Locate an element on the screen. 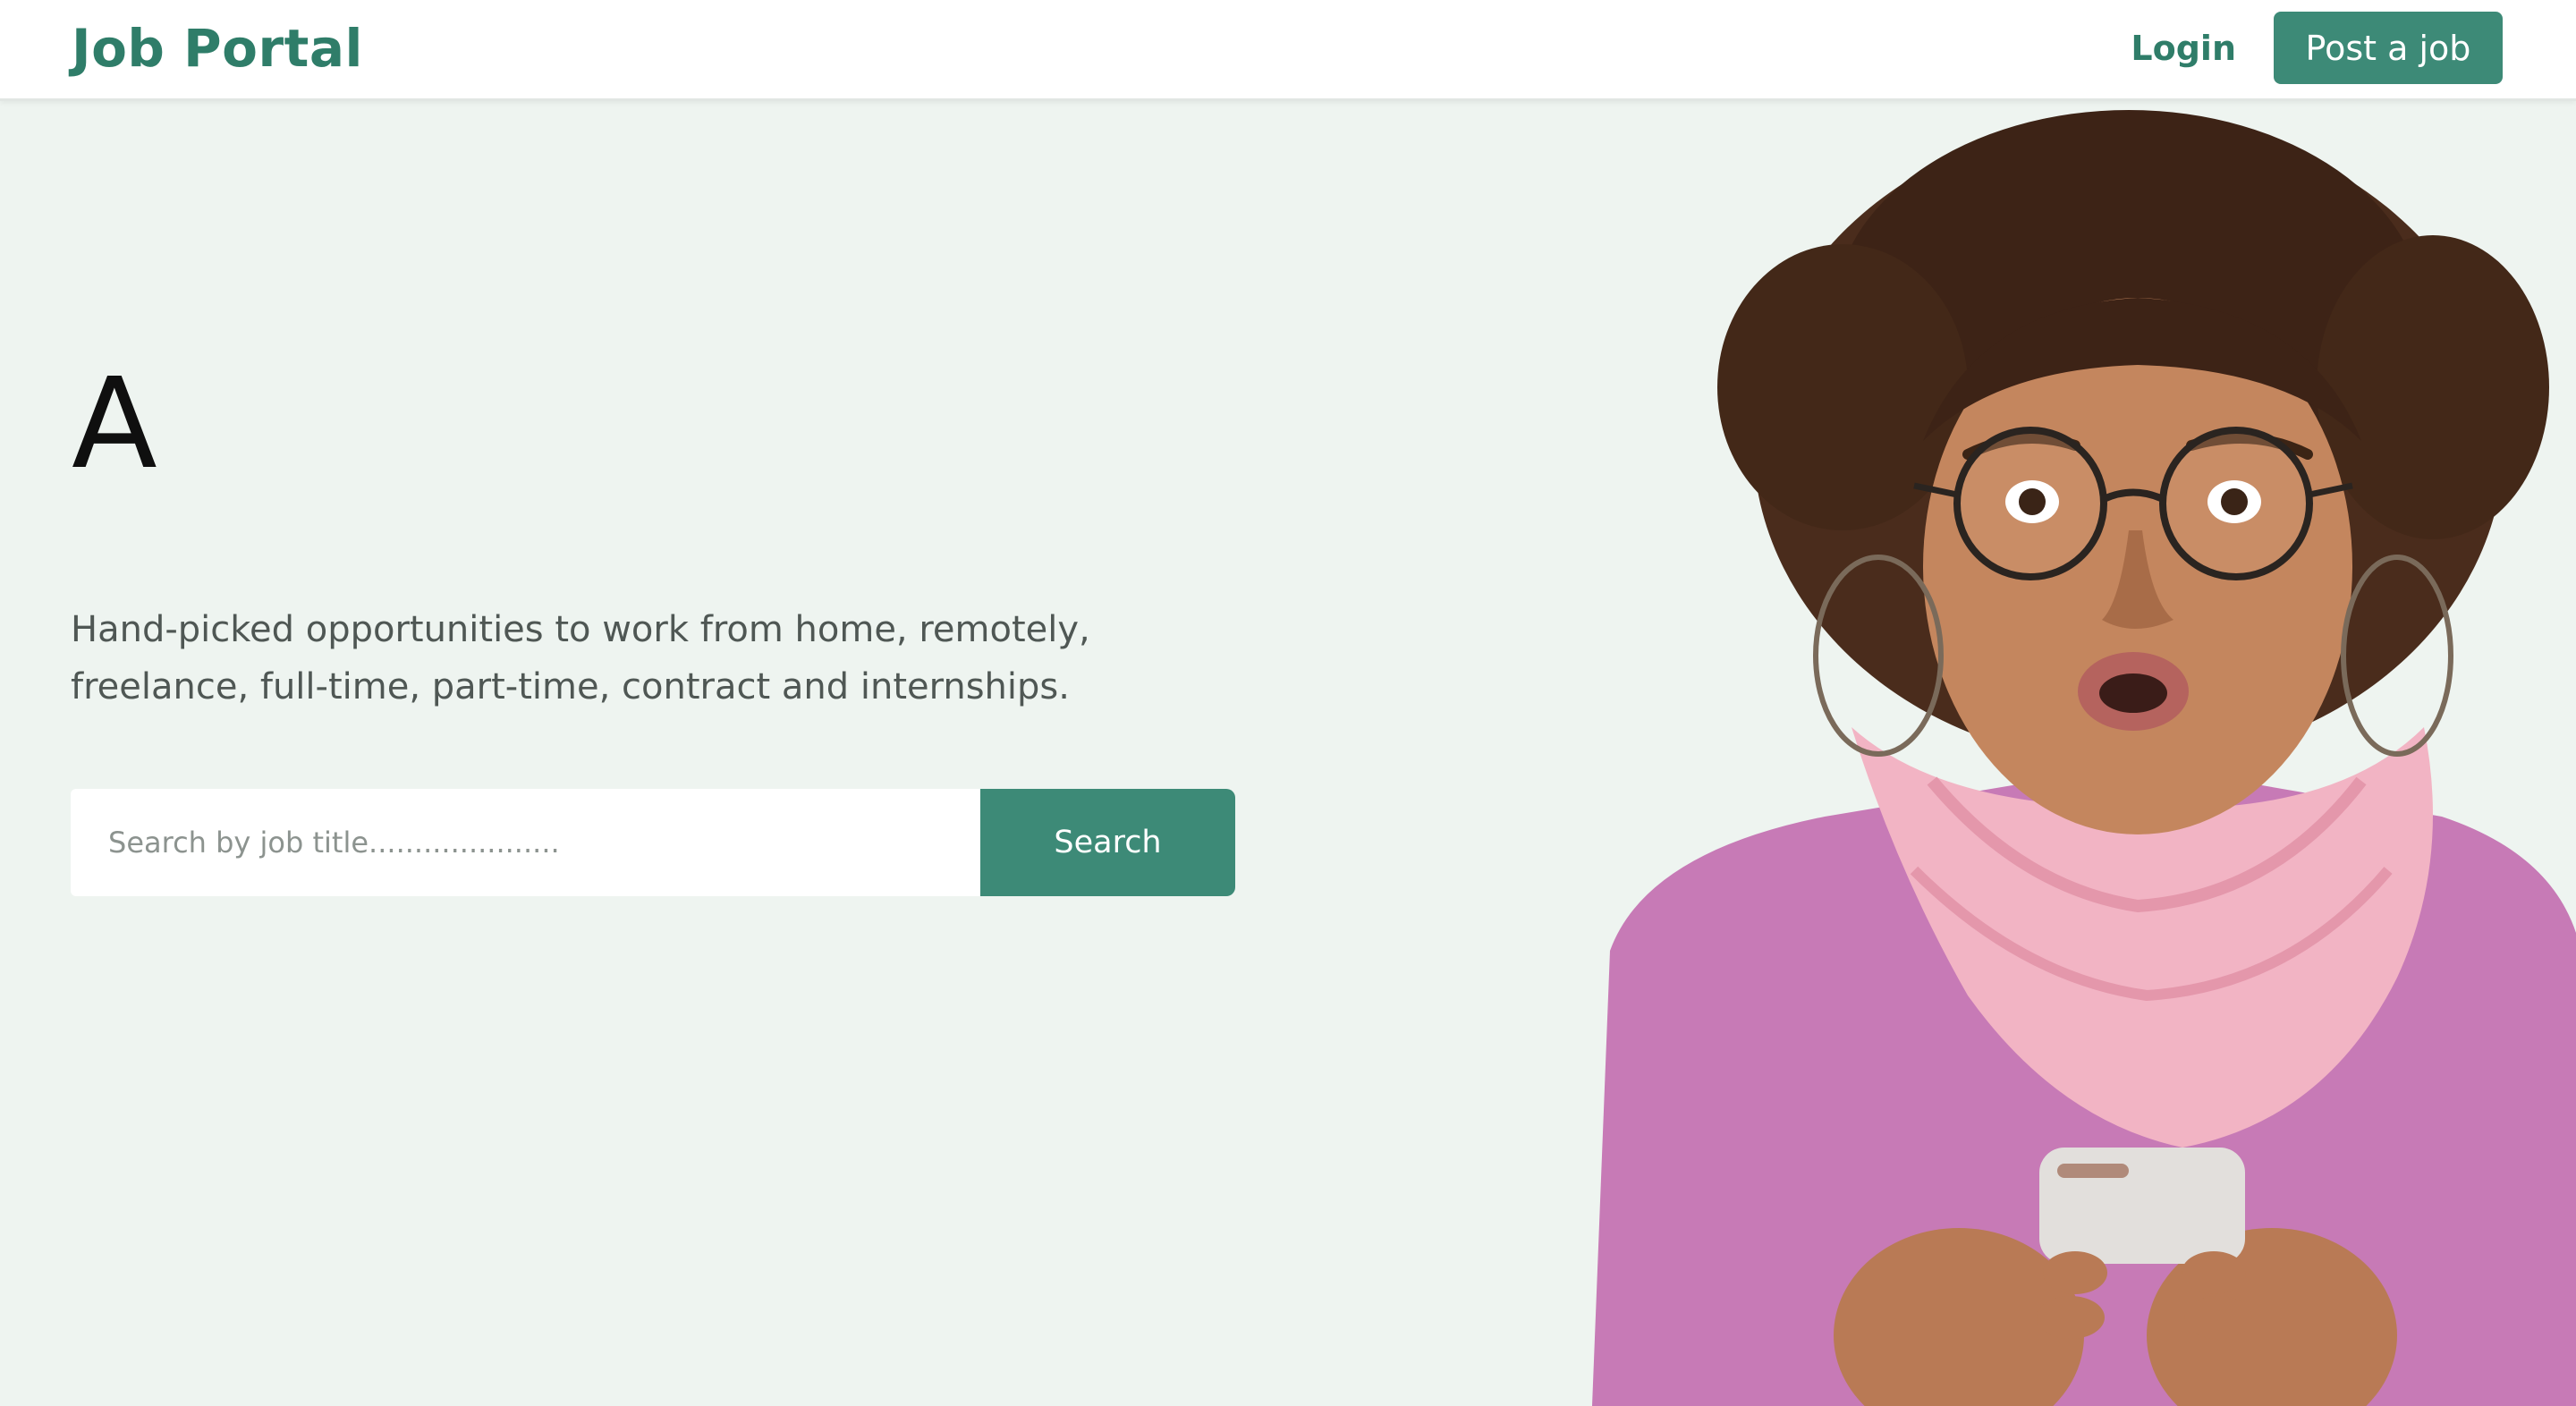  job-search-form: Search is located at coordinates (653, 843).